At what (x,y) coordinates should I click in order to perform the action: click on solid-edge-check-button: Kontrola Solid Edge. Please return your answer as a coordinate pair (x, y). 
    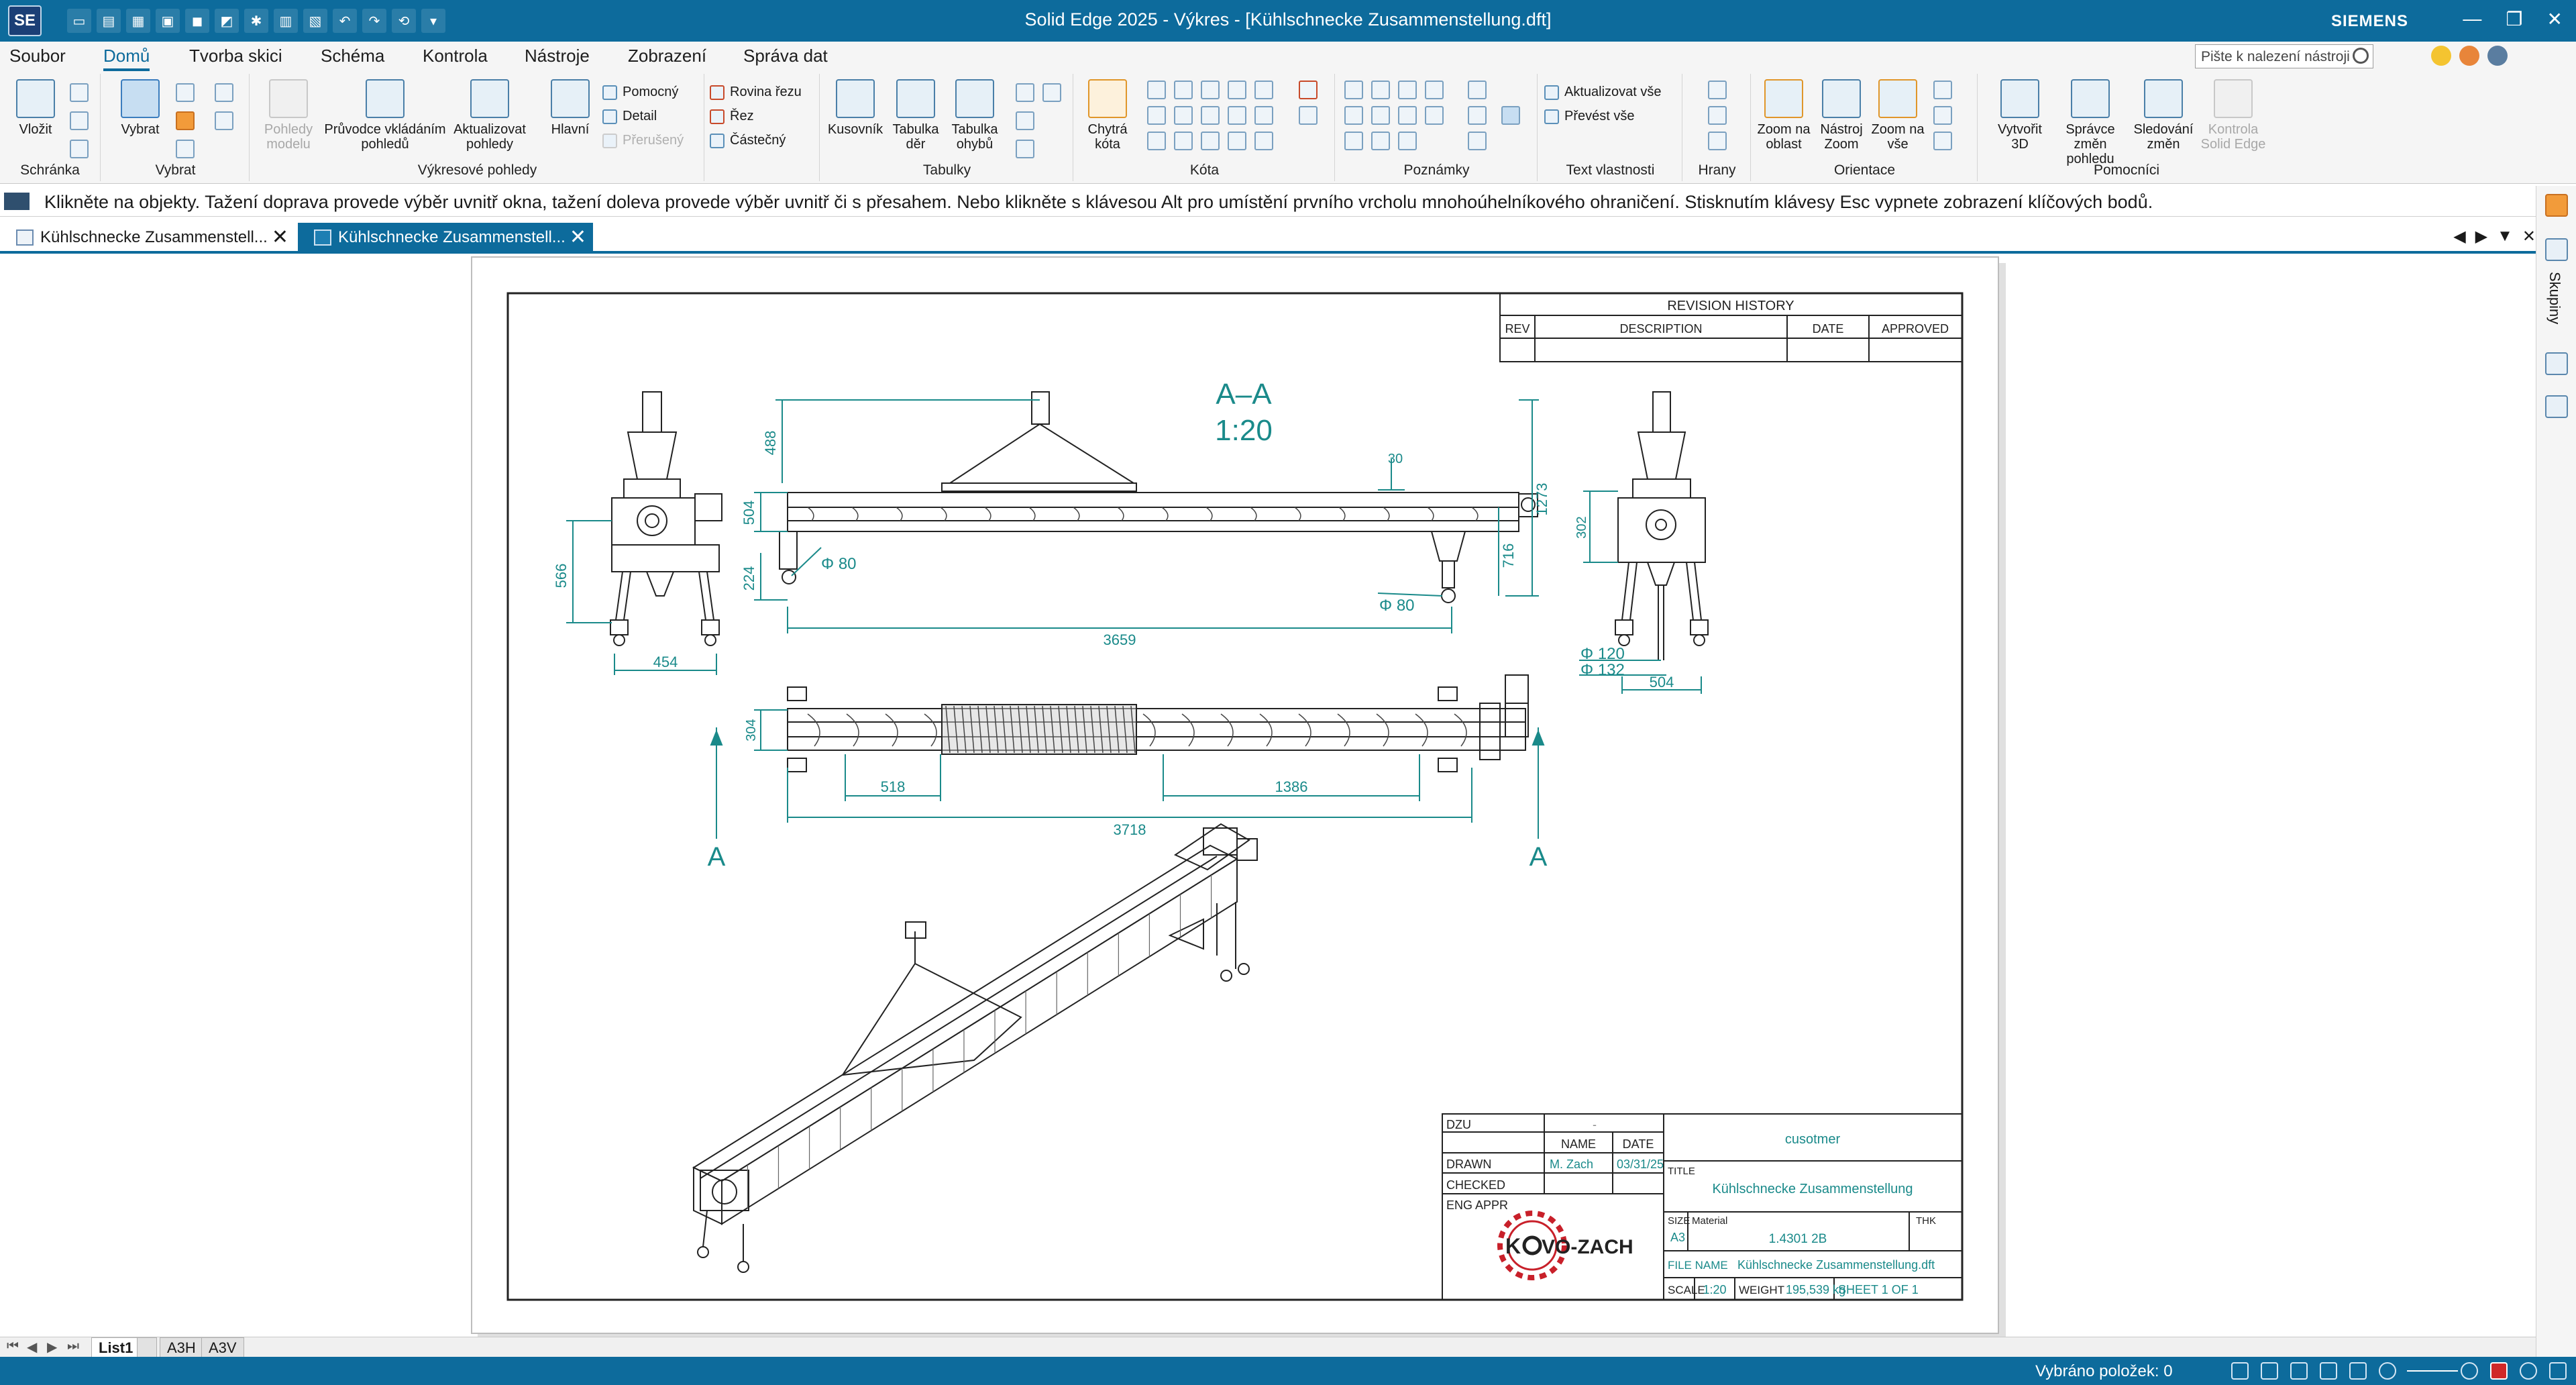
    Looking at the image, I should click on (2233, 115).